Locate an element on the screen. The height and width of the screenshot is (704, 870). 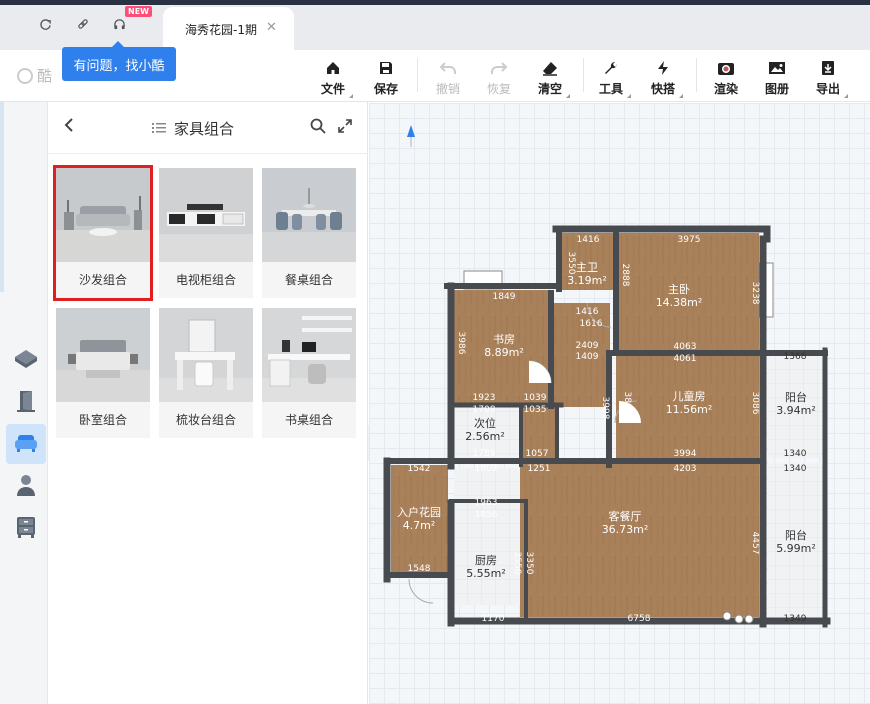
dimension-label: 1349 is located at coordinates (795, 619).